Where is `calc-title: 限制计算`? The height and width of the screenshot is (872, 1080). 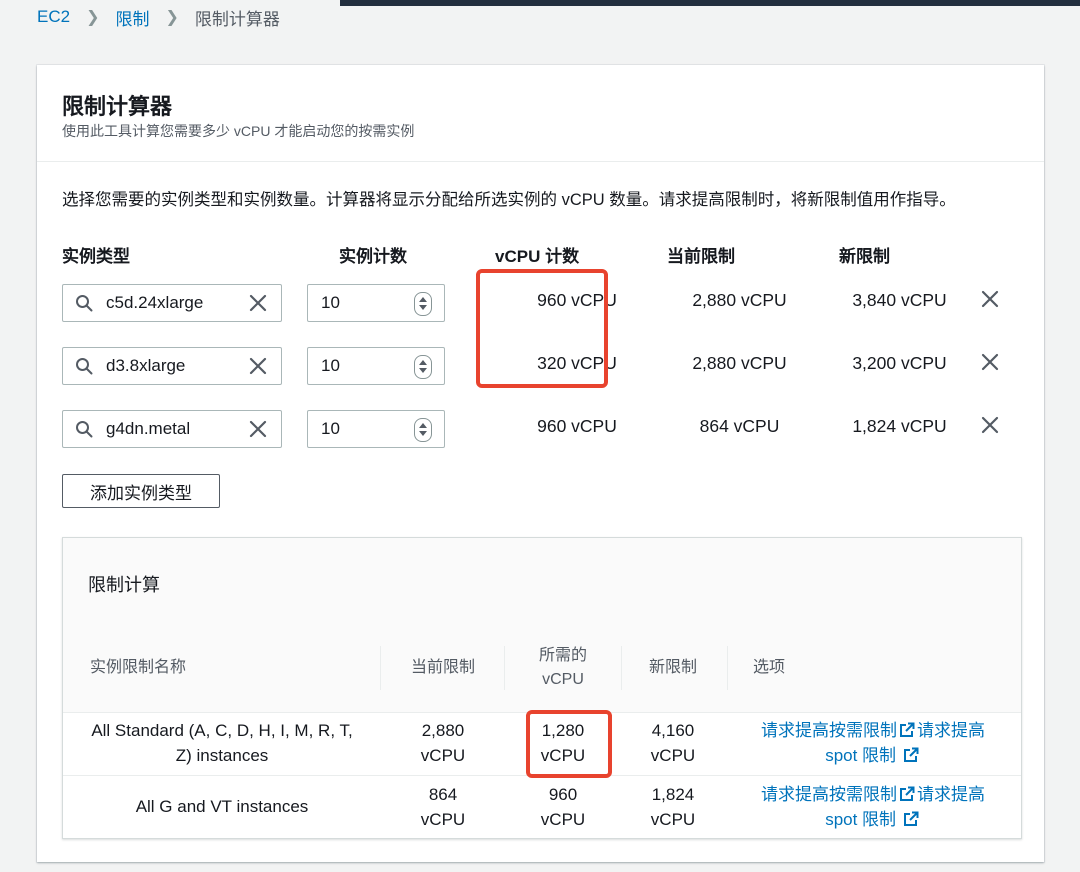
calc-title: 限制计算 is located at coordinates (124, 585).